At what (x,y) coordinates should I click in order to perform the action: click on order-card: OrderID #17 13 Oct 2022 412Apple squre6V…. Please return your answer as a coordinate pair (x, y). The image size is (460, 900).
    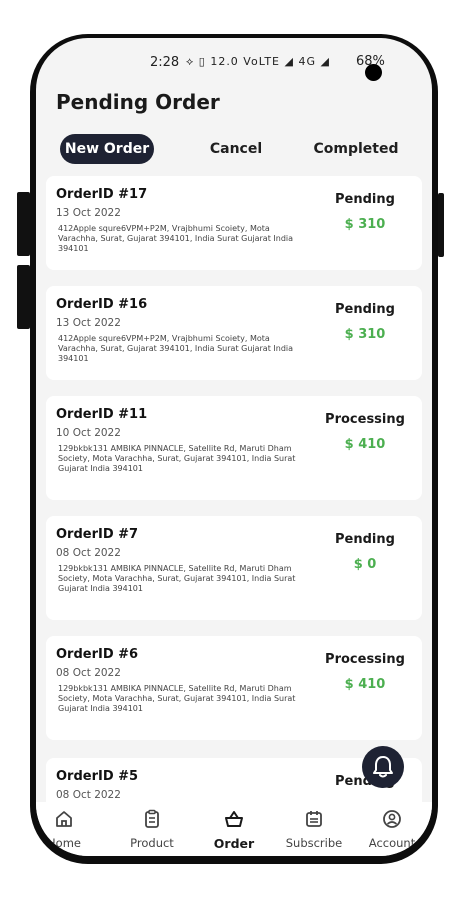
    Looking at the image, I should click on (234, 223).